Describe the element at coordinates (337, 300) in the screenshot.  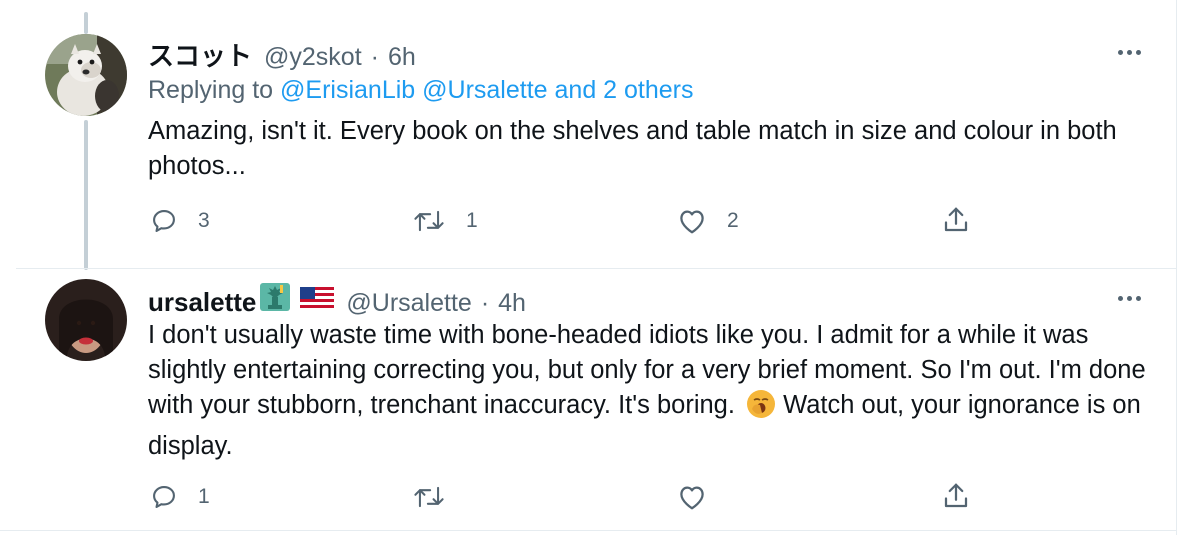
I see `tweet-header: ursalette @Ursalette · 4h` at that location.